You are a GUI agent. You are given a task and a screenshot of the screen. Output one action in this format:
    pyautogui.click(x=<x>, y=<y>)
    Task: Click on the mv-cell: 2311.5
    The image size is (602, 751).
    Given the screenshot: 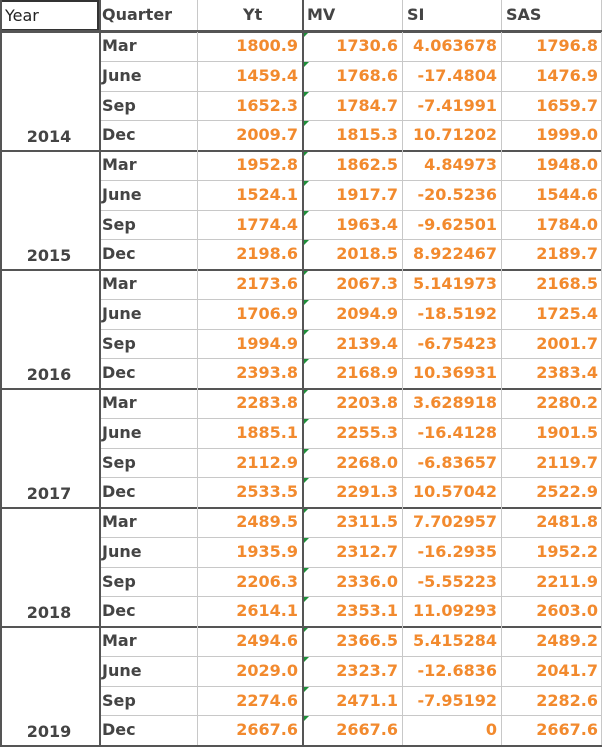 What is the action you would take?
    pyautogui.click(x=352, y=522)
    